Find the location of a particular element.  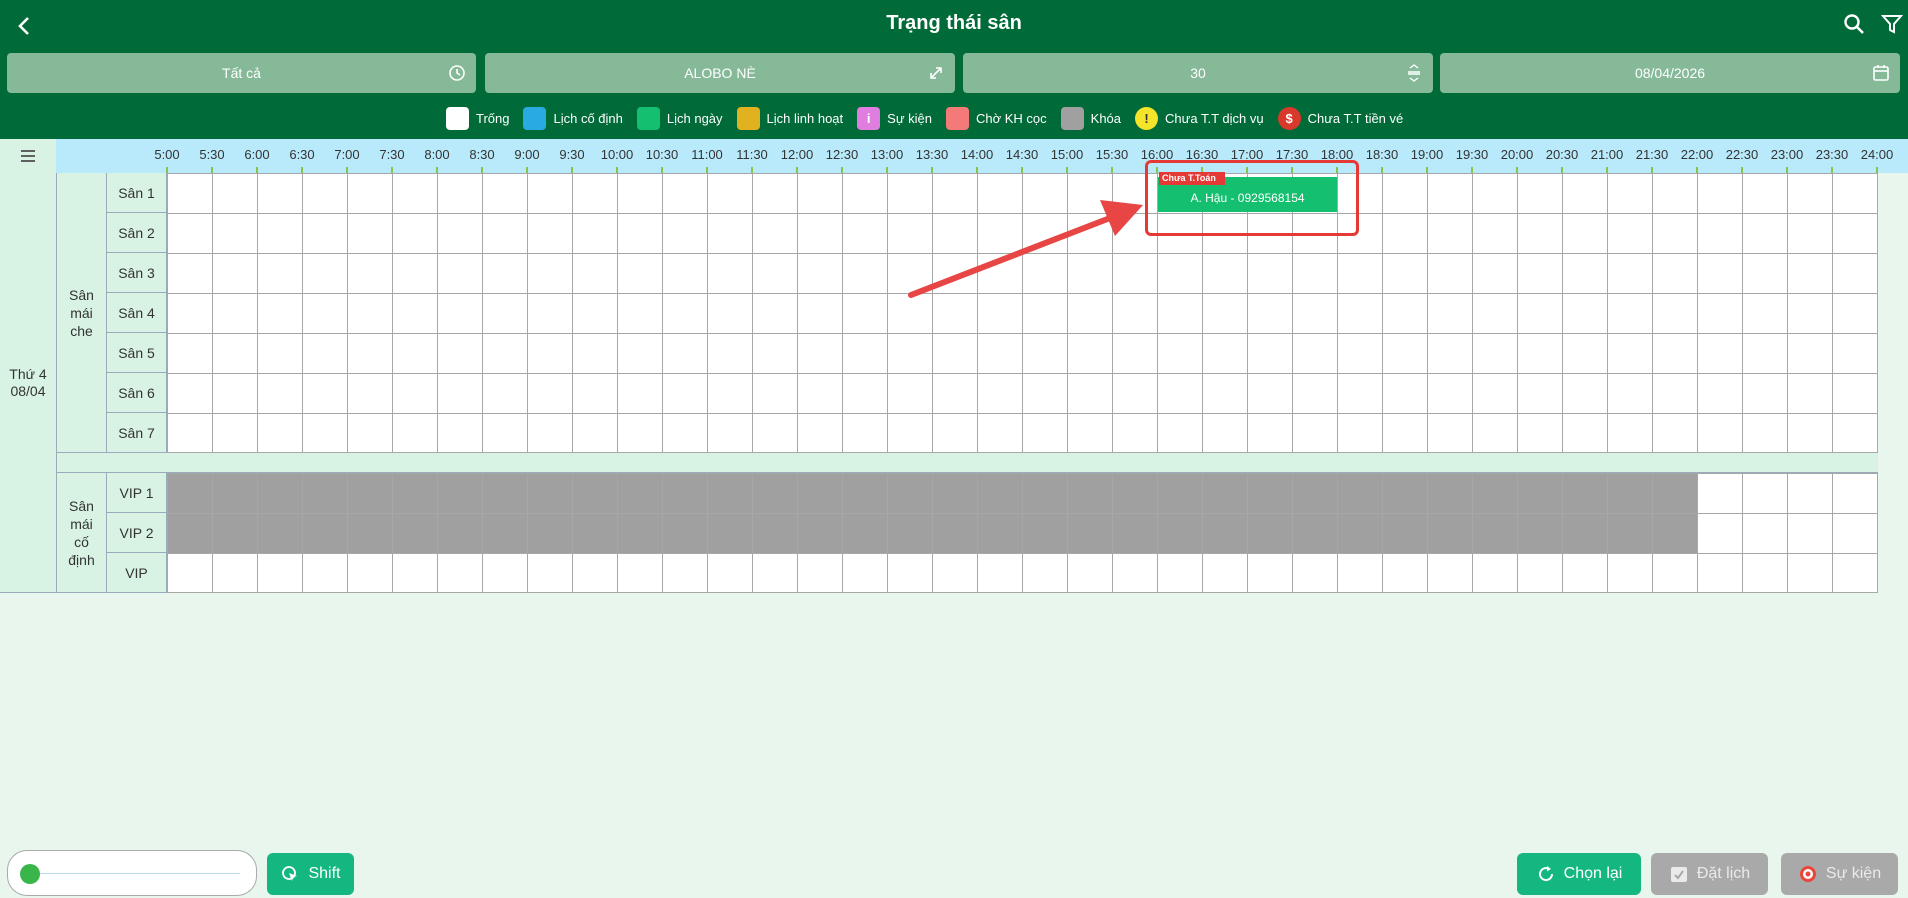

book-button: Đặt lịch is located at coordinates (1709, 874).